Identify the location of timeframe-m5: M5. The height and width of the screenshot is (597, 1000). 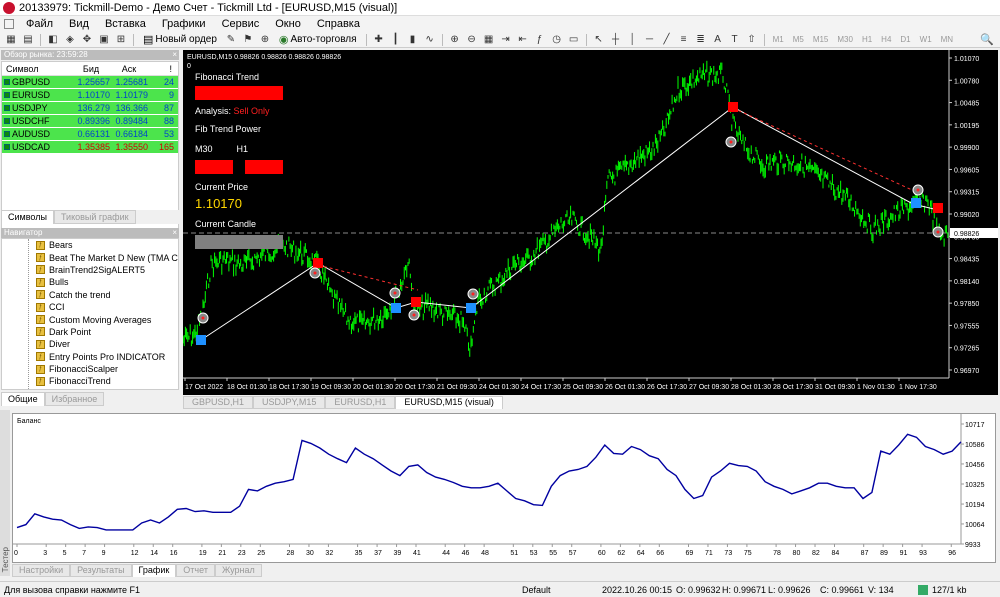
(798, 39).